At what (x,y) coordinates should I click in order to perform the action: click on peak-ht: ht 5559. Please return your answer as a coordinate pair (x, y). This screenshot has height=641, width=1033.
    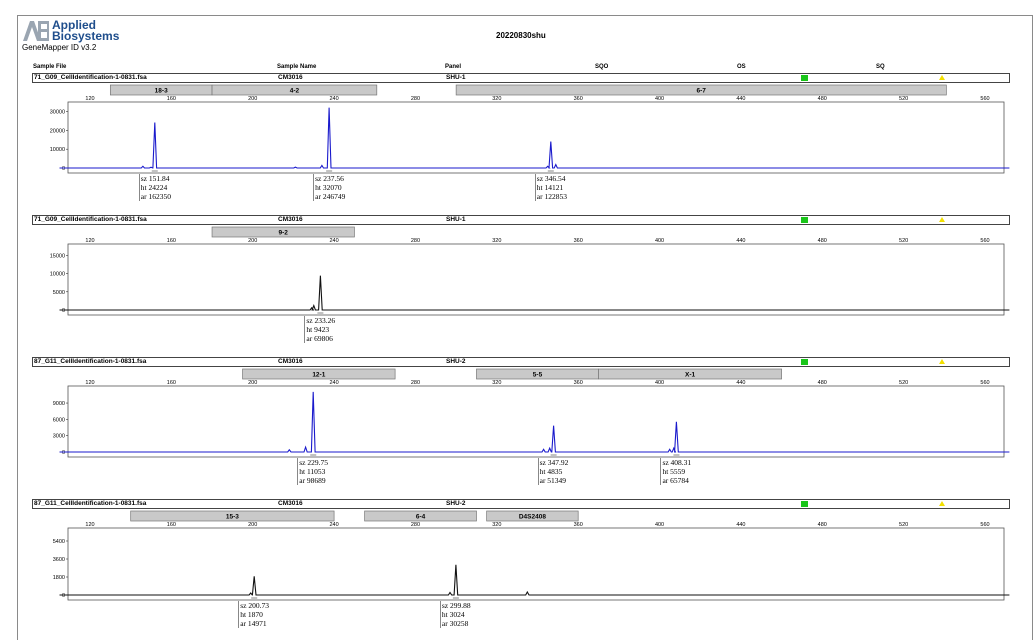
    Looking at the image, I should click on (674, 471).